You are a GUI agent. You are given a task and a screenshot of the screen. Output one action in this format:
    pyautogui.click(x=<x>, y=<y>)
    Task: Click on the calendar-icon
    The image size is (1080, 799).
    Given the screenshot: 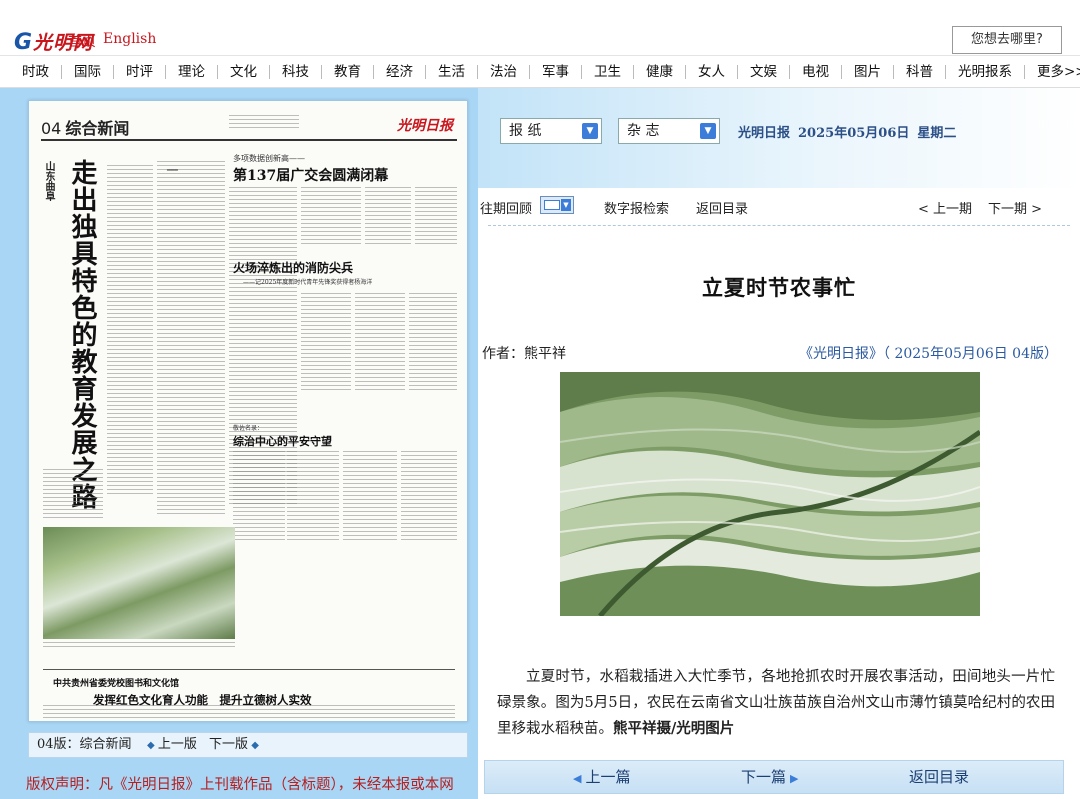 What is the action you would take?
    pyautogui.click(x=552, y=205)
    